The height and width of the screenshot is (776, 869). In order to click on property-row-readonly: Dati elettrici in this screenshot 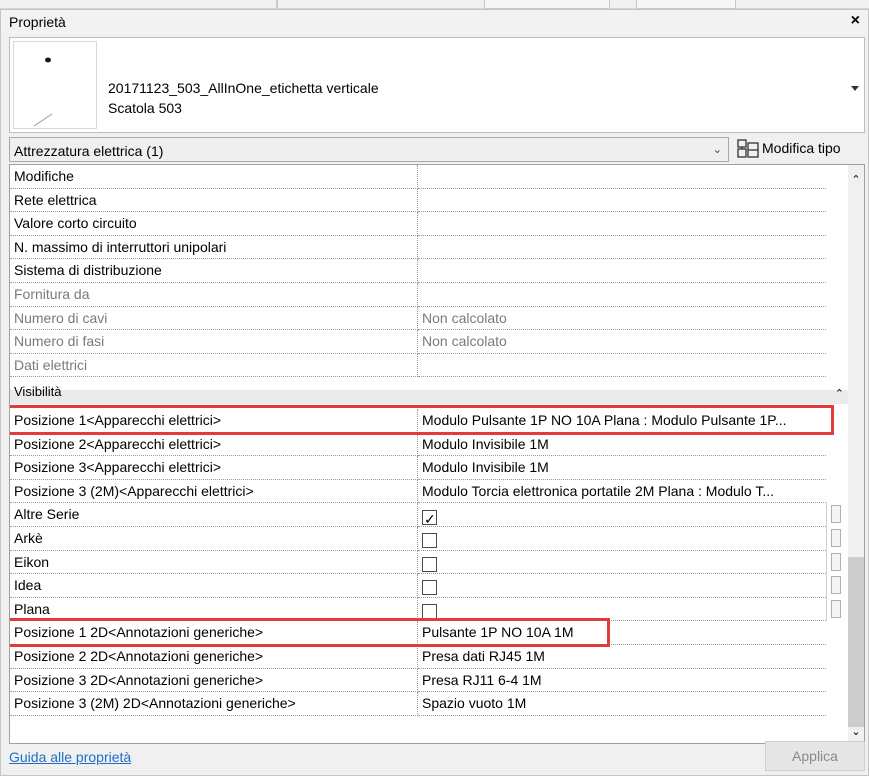, I will do `click(418, 365)`.